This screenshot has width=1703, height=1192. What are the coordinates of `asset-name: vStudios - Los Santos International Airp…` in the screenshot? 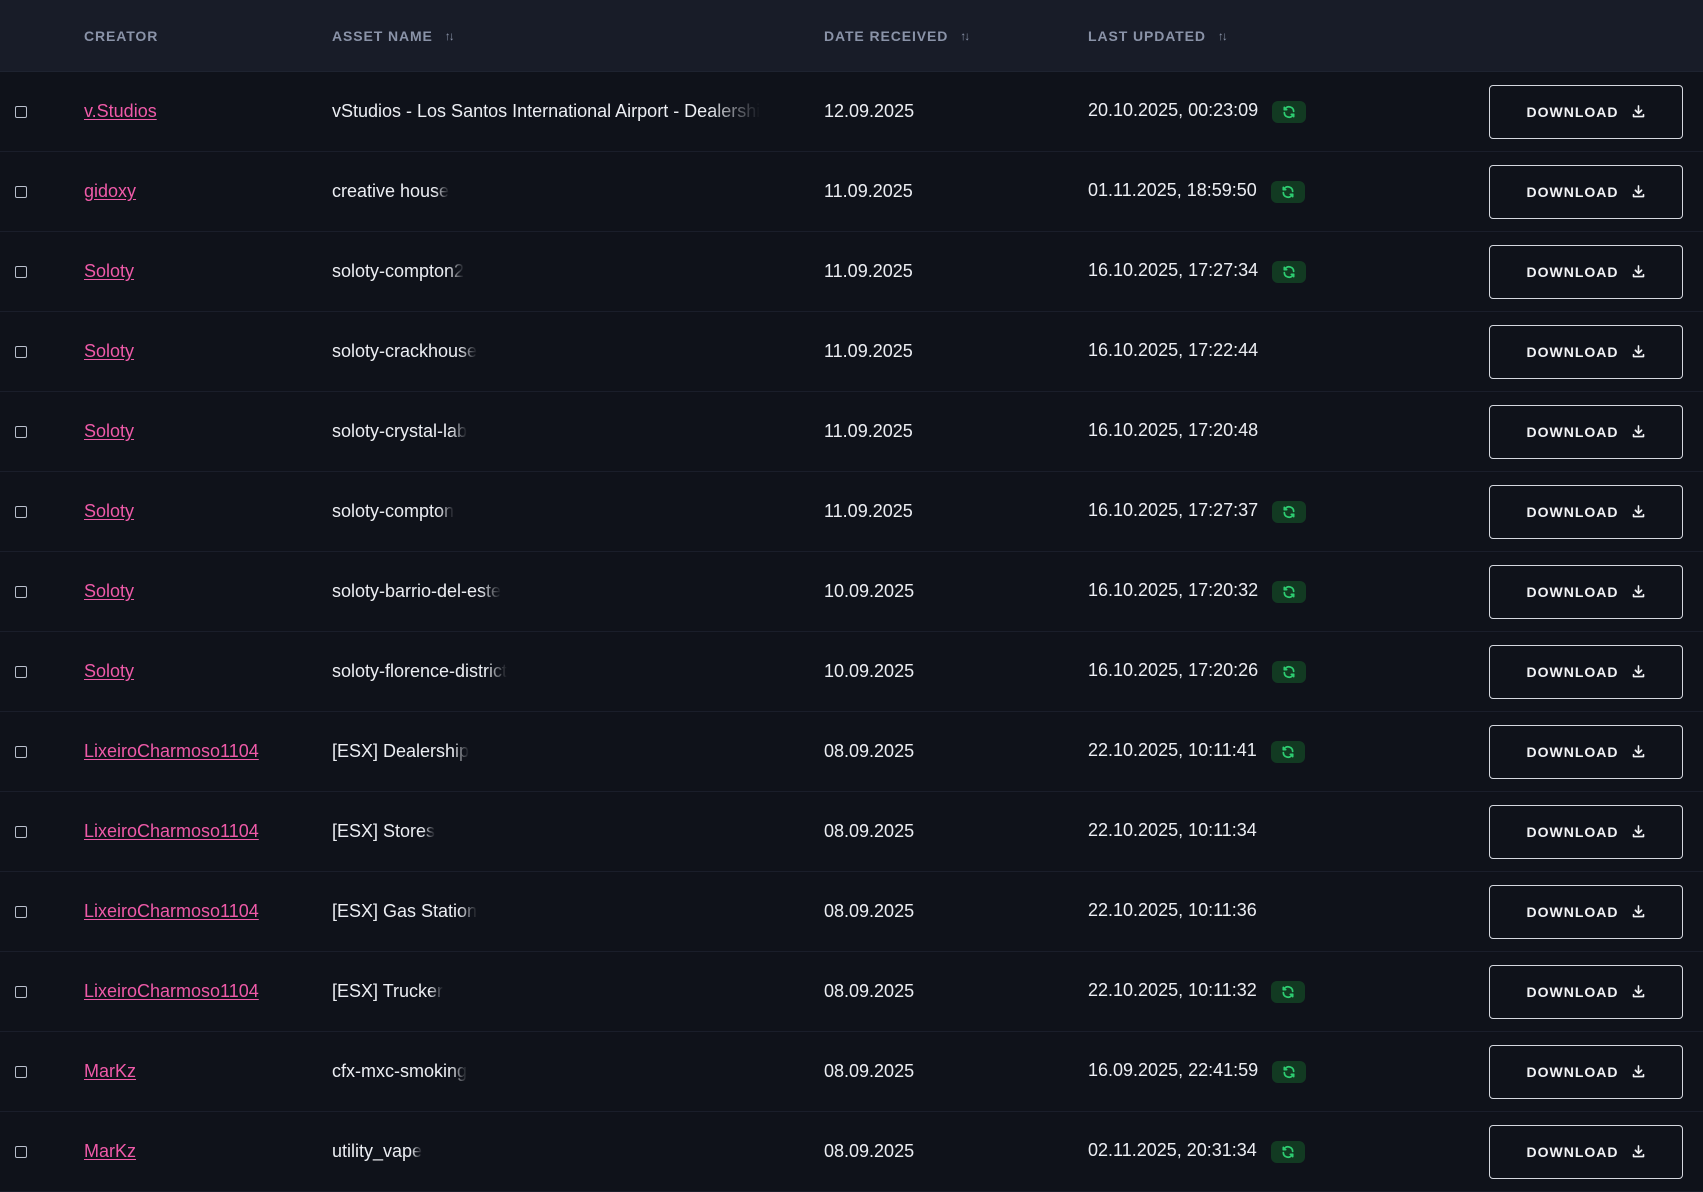 It's located at (546, 111).